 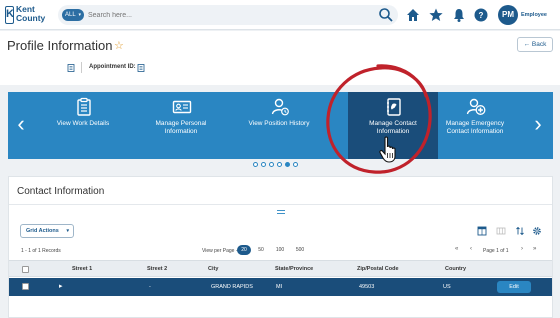 I want to click on tile-label: Manage Contact Information, so click(x=393, y=127).